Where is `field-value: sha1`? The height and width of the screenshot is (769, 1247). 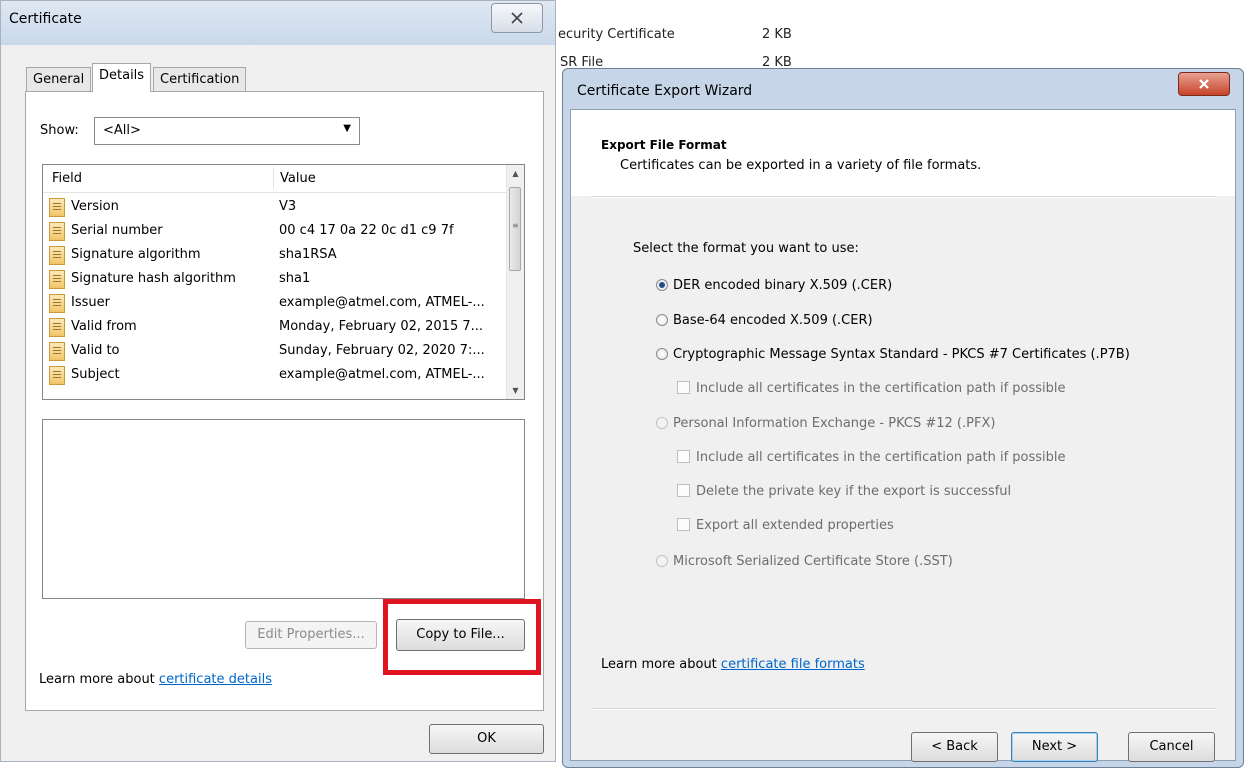
field-value: sha1 is located at coordinates (295, 278).